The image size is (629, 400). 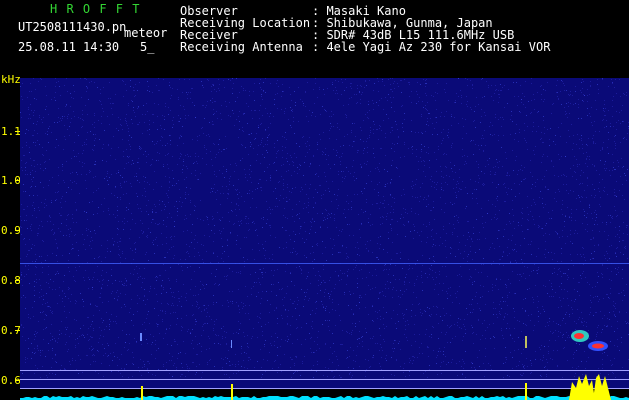 I want to click on datetime: 25.08.11 14:30, so click(x=69, y=47).